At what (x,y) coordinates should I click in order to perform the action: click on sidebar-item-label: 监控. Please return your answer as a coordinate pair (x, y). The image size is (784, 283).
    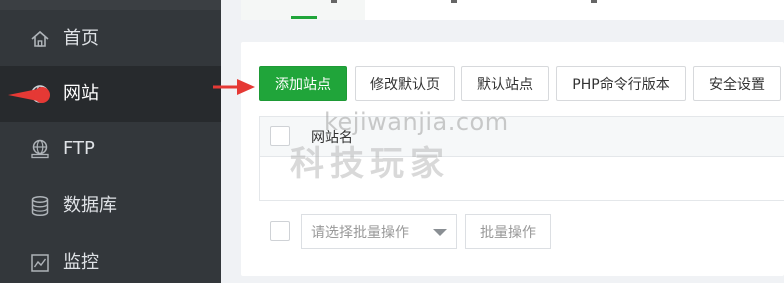
    Looking at the image, I should click on (81, 262).